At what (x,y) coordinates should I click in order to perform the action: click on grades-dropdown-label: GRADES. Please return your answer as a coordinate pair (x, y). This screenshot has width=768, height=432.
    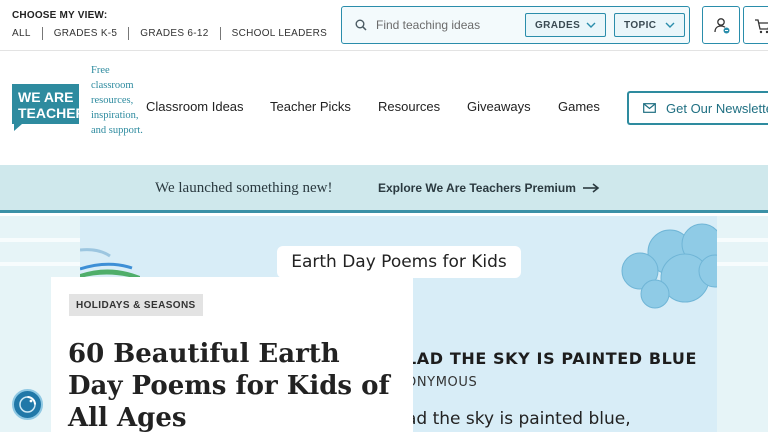
    Looking at the image, I should click on (558, 25).